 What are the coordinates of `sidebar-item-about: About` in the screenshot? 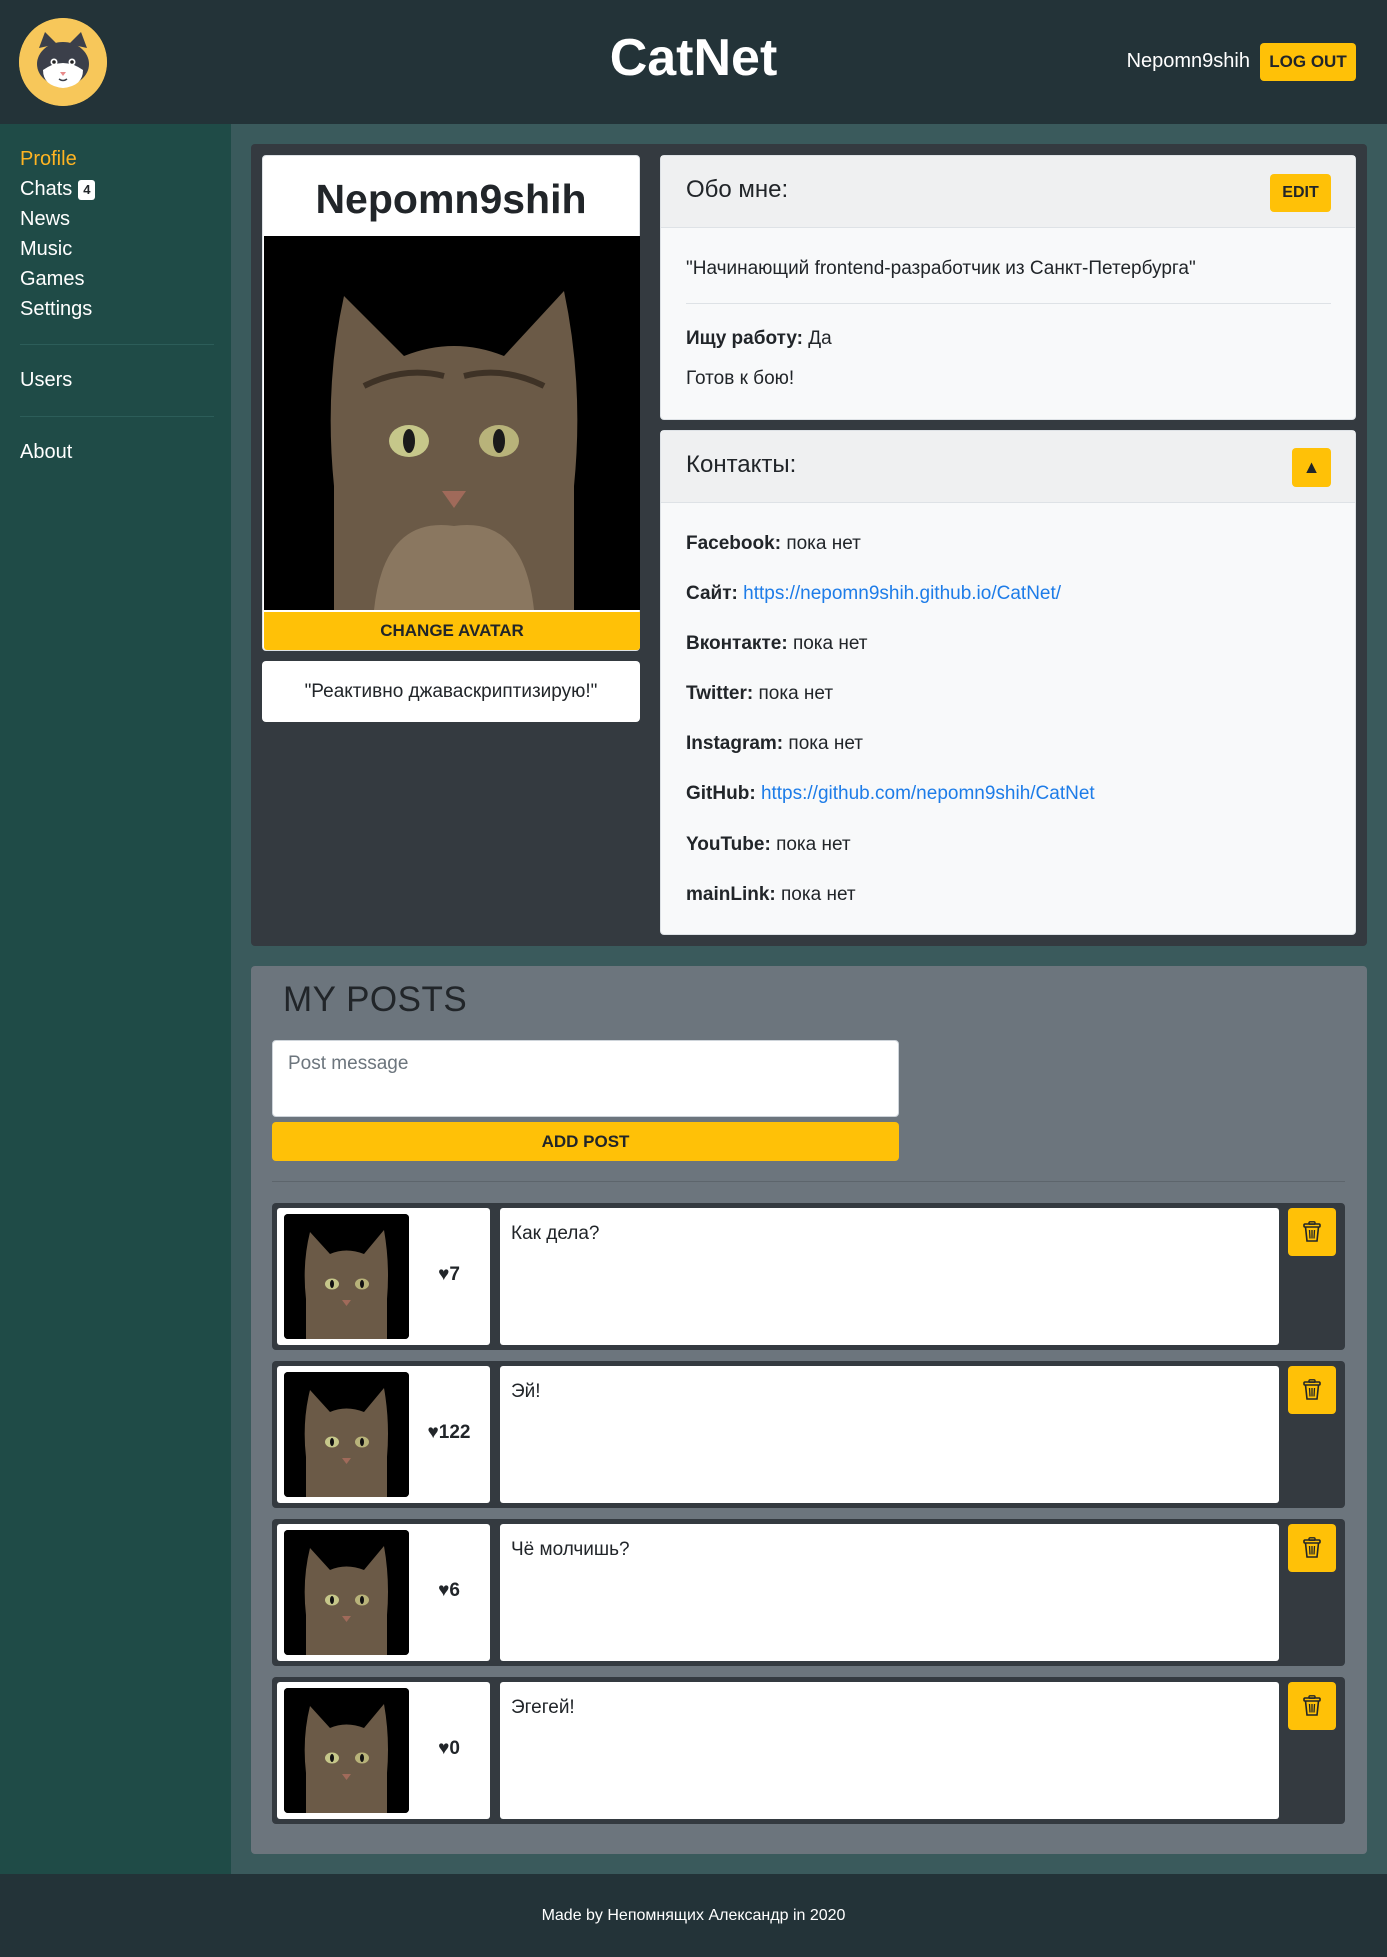 It's located at (46, 452).